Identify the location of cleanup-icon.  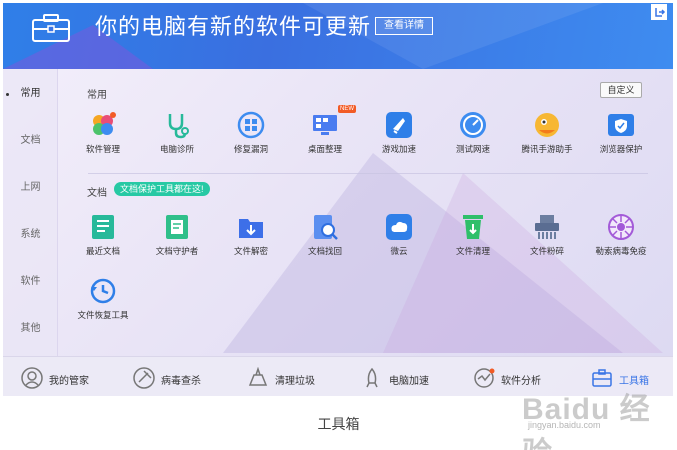
(258, 376).